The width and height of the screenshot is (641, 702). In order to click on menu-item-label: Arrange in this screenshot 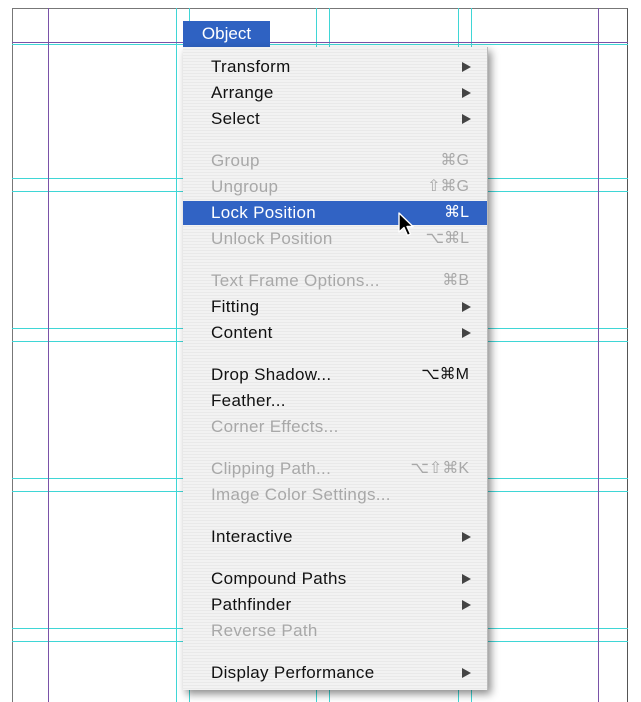, I will do `click(242, 92)`.